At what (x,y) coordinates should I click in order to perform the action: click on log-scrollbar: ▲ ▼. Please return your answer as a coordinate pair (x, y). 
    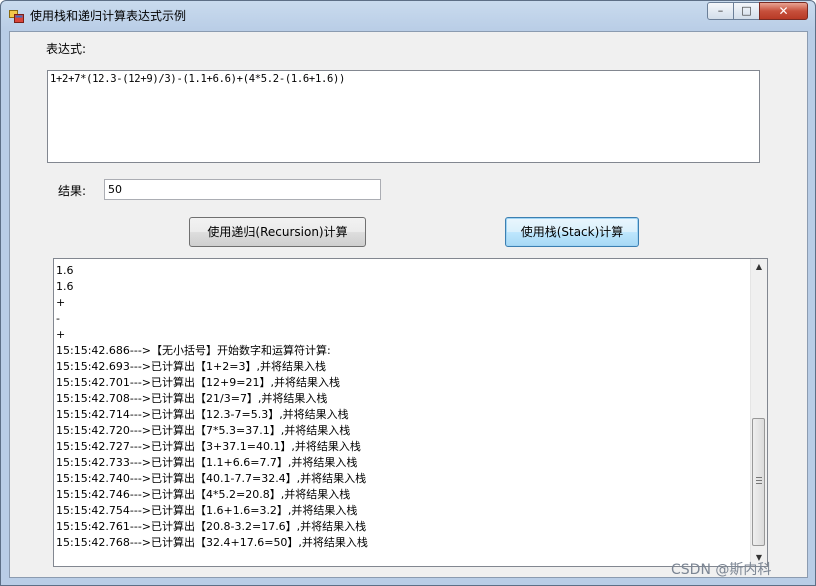
    Looking at the image, I should click on (758, 412).